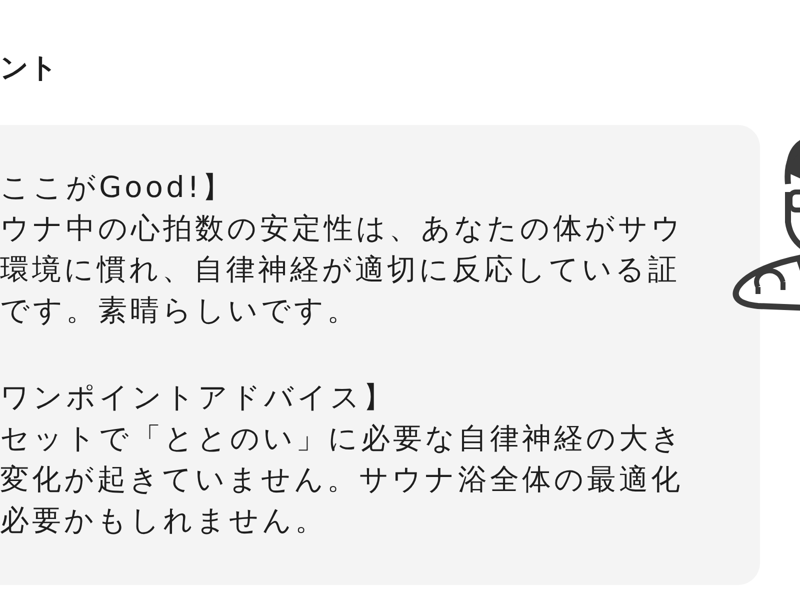  I want to click on advice-text: セットで「ととのい」に必要な自律神経の大き, so click(342, 438).